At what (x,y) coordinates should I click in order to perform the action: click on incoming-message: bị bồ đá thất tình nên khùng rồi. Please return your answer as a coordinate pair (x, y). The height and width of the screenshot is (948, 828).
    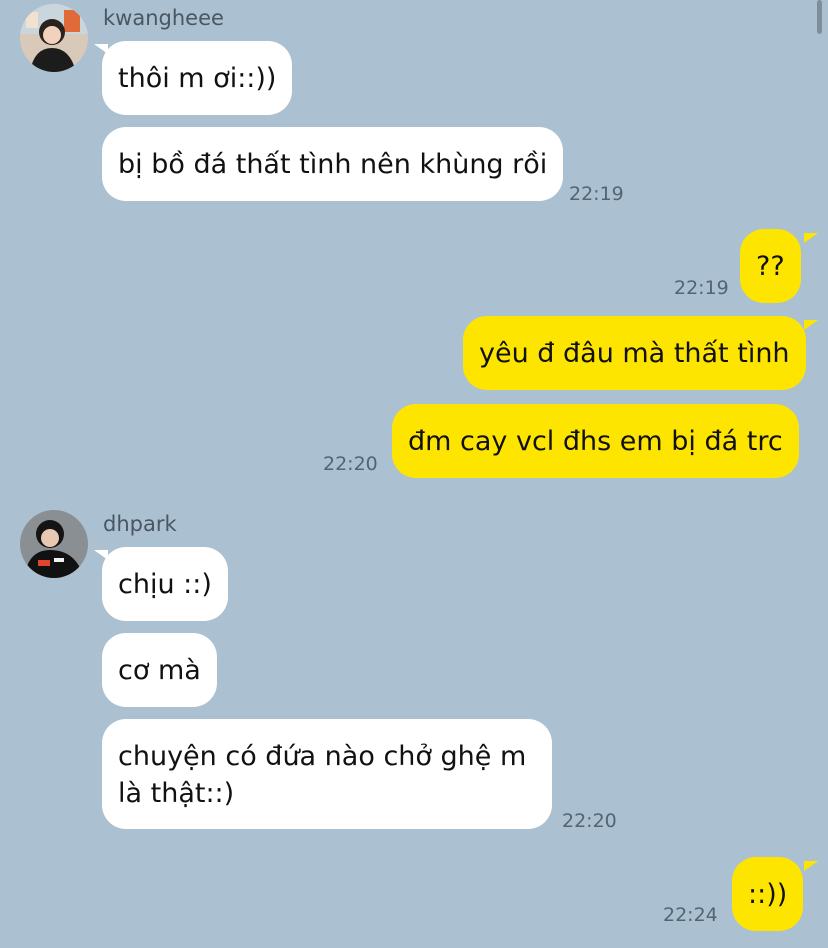
    Looking at the image, I should click on (333, 164).